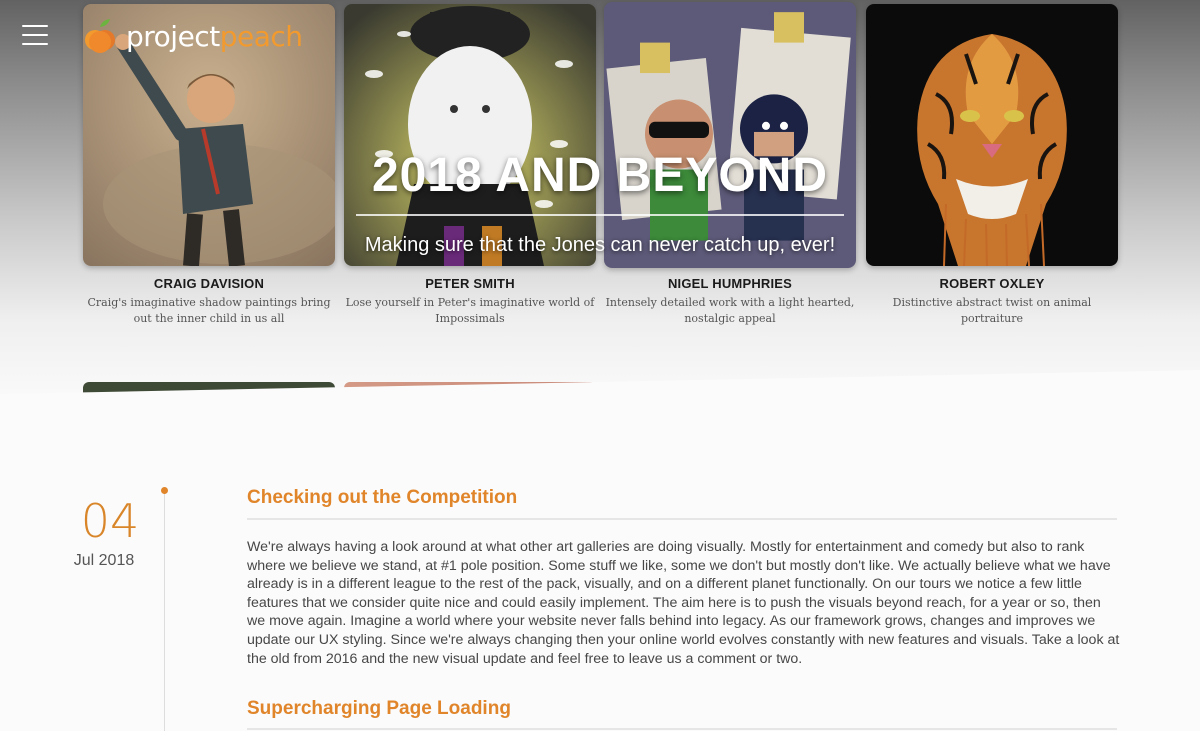 The width and height of the screenshot is (1200, 731). Describe the element at coordinates (730, 135) in the screenshot. I see `artist-card-image-nigel-humphries` at that location.